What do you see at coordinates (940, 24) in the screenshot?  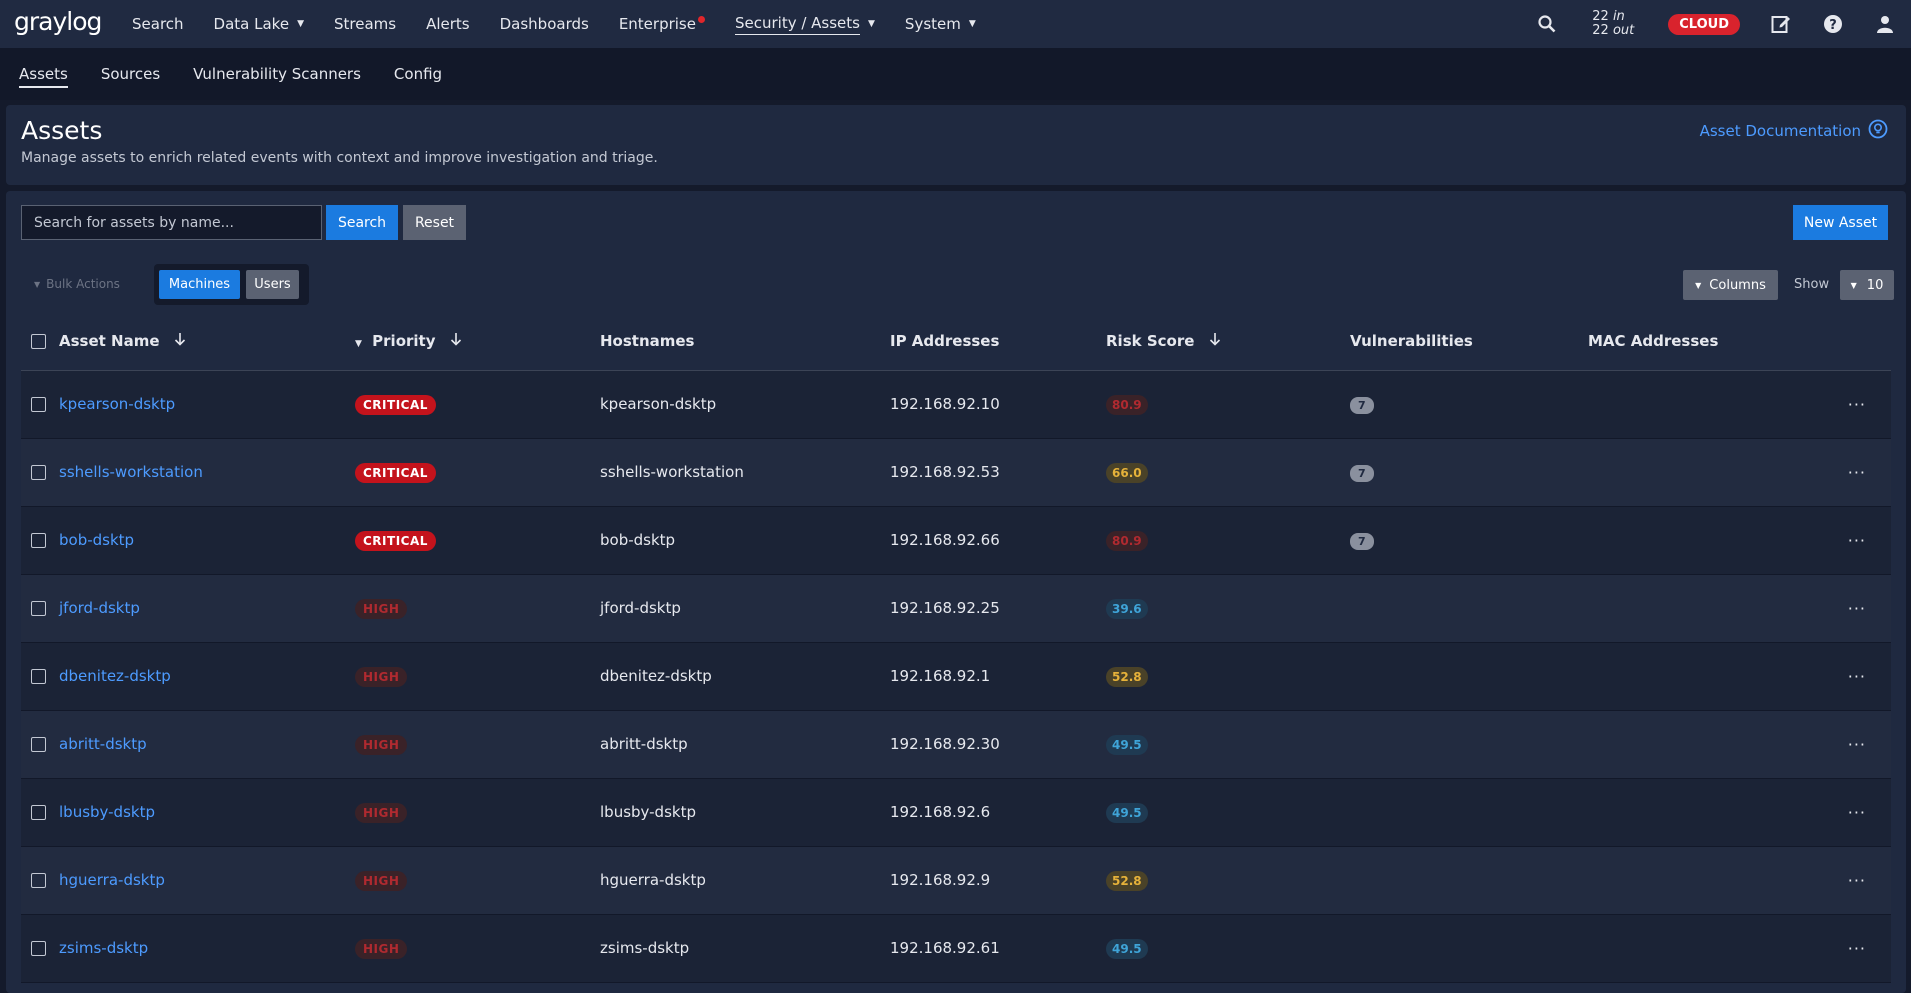 I see `nav-system: System ▼` at bounding box center [940, 24].